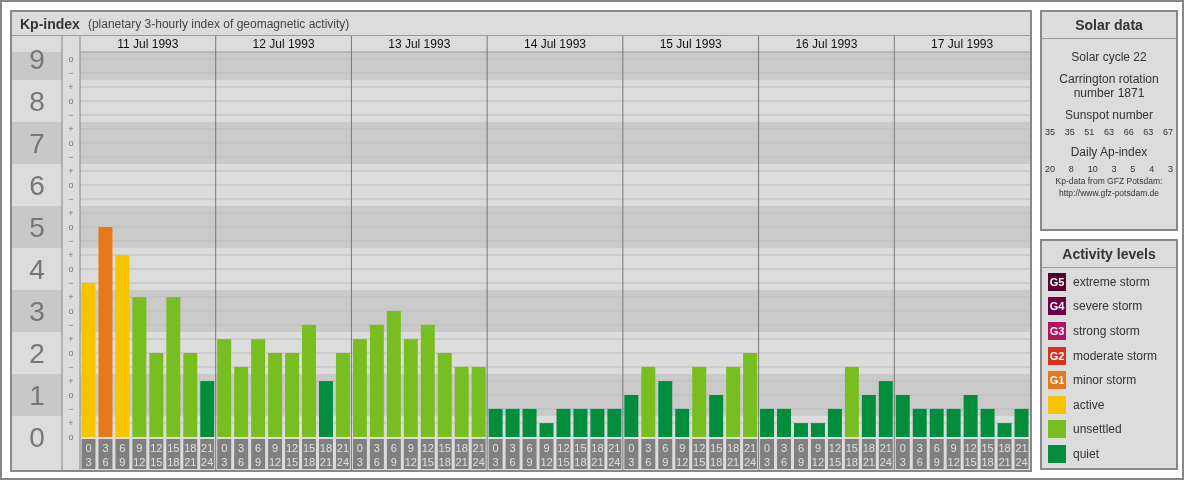 This screenshot has height=480, width=1184. What do you see at coordinates (37, 227) in the screenshot?
I see `y-axis-label: 5` at bounding box center [37, 227].